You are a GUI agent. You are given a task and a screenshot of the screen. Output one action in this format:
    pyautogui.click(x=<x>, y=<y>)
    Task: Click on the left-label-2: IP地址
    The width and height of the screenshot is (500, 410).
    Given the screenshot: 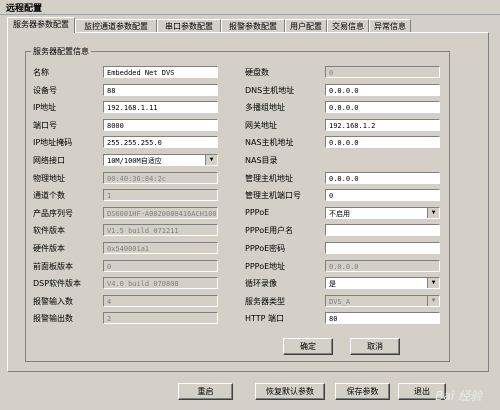 What is the action you would take?
    pyautogui.click(x=45, y=108)
    